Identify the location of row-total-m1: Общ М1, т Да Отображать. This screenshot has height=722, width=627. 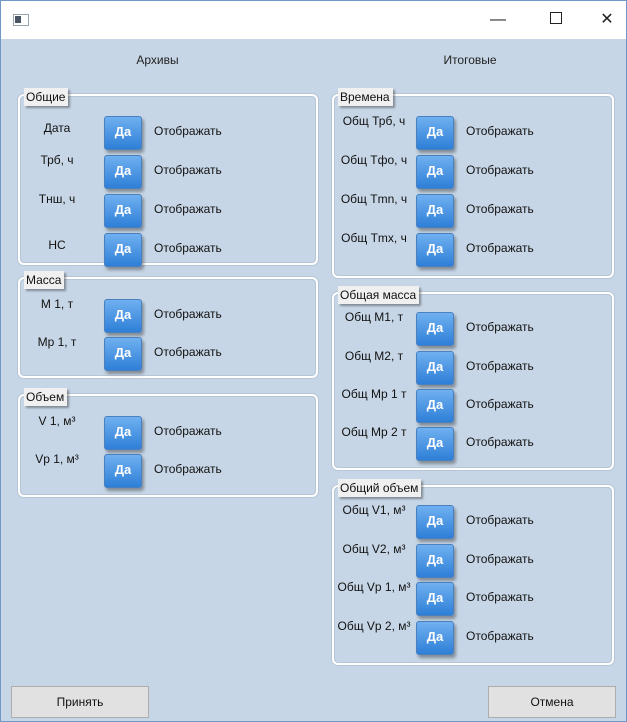
(473, 327).